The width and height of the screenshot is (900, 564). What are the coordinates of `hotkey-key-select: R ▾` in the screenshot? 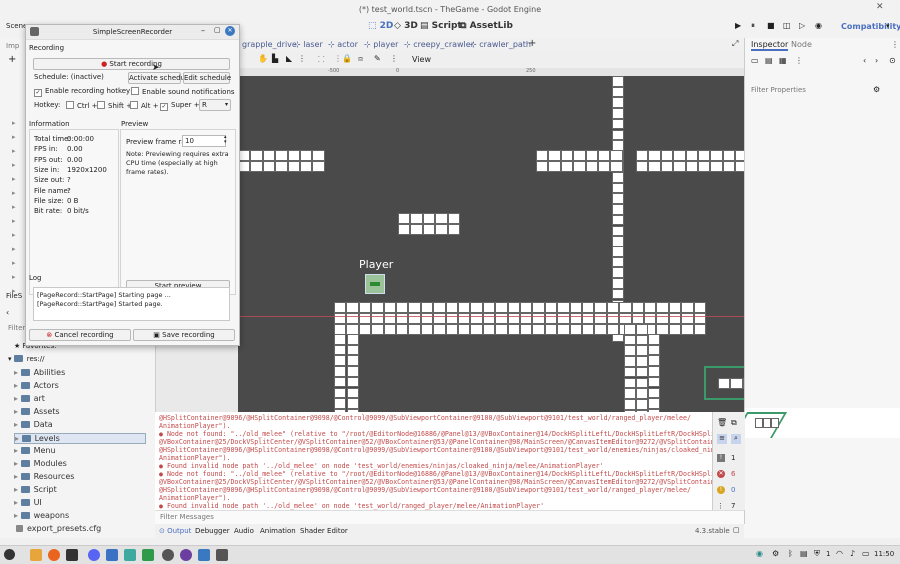 It's located at (215, 105).